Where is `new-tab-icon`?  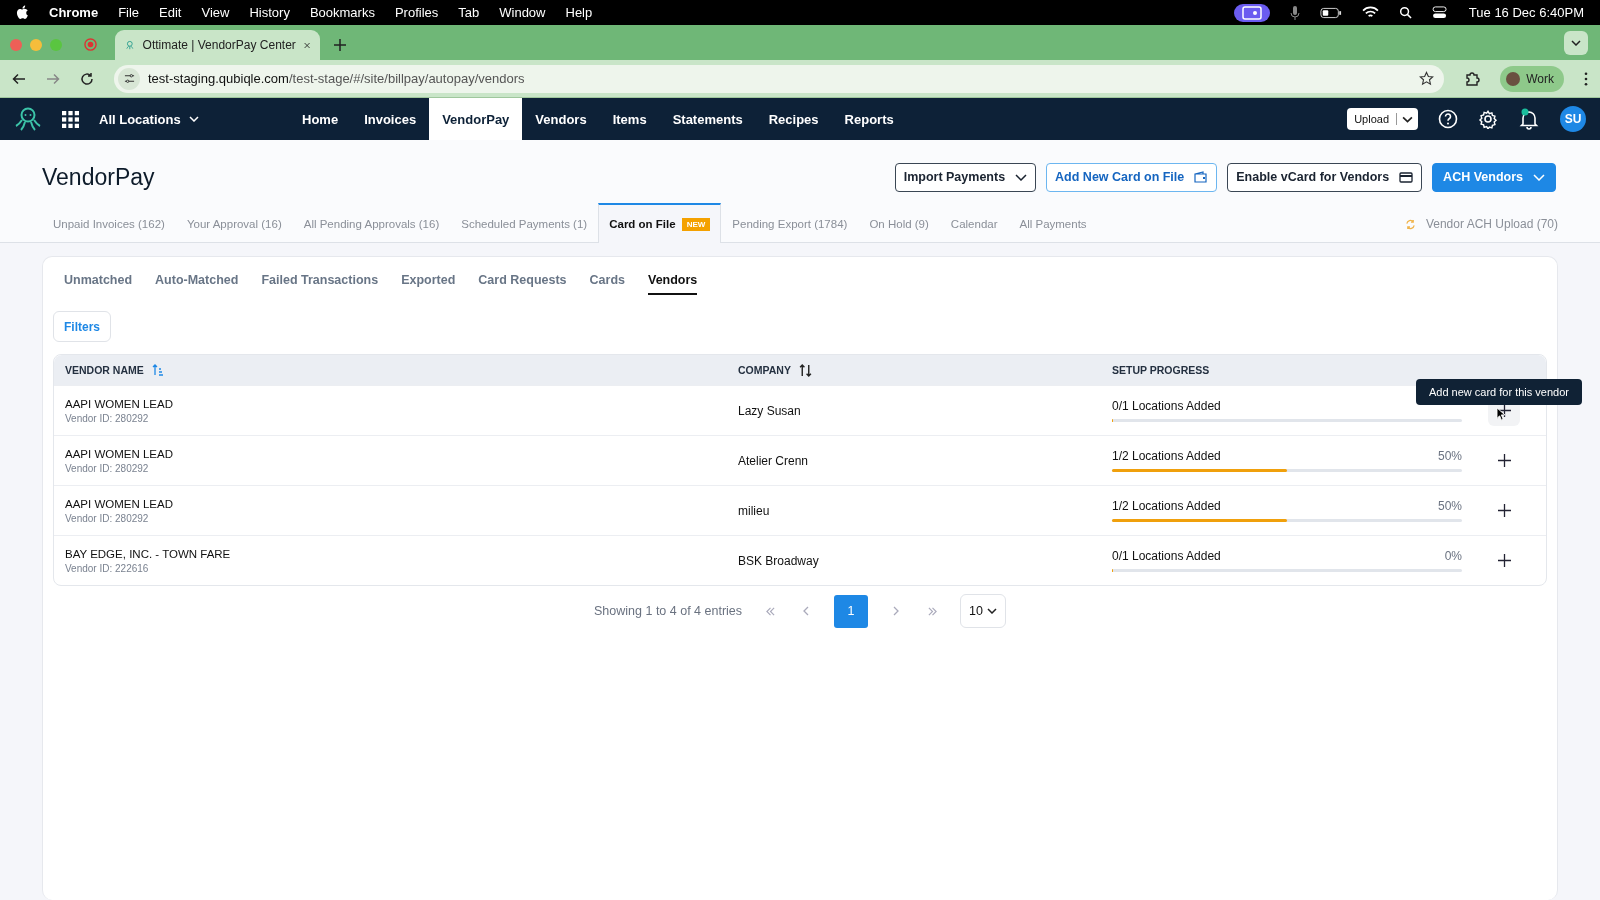 new-tab-icon is located at coordinates (340, 44).